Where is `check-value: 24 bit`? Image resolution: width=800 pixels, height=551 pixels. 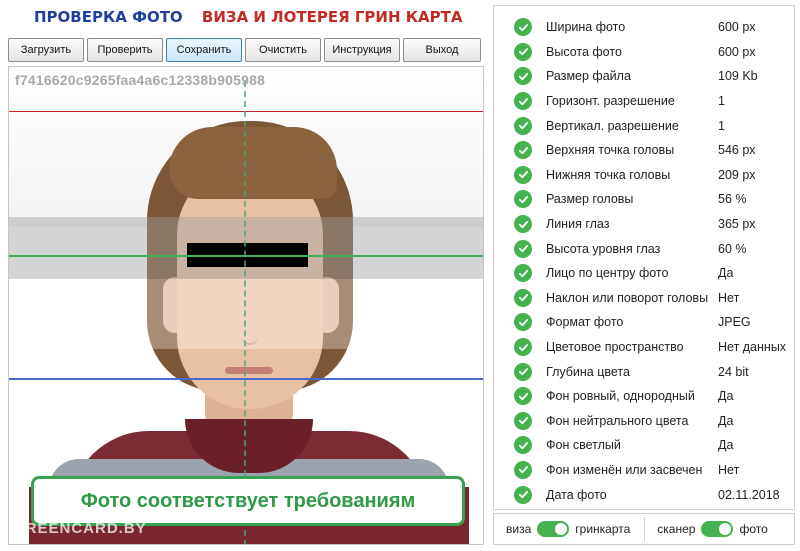
check-value: 24 bit is located at coordinates (733, 371).